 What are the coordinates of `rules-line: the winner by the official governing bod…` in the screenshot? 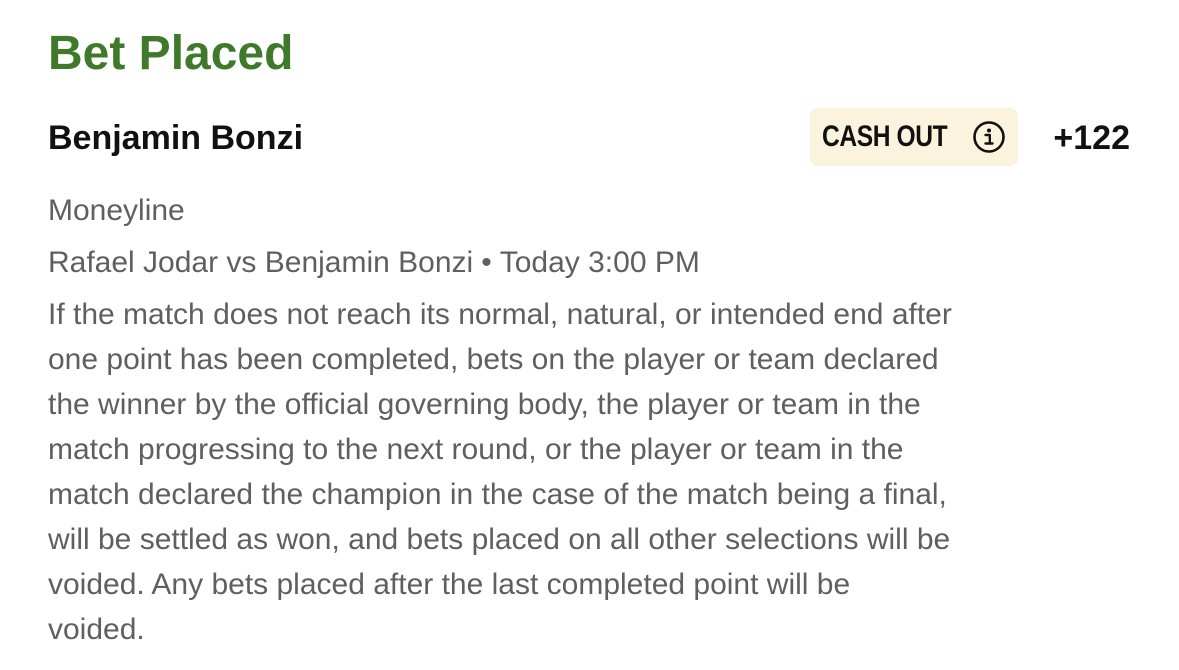 It's located at (484, 404).